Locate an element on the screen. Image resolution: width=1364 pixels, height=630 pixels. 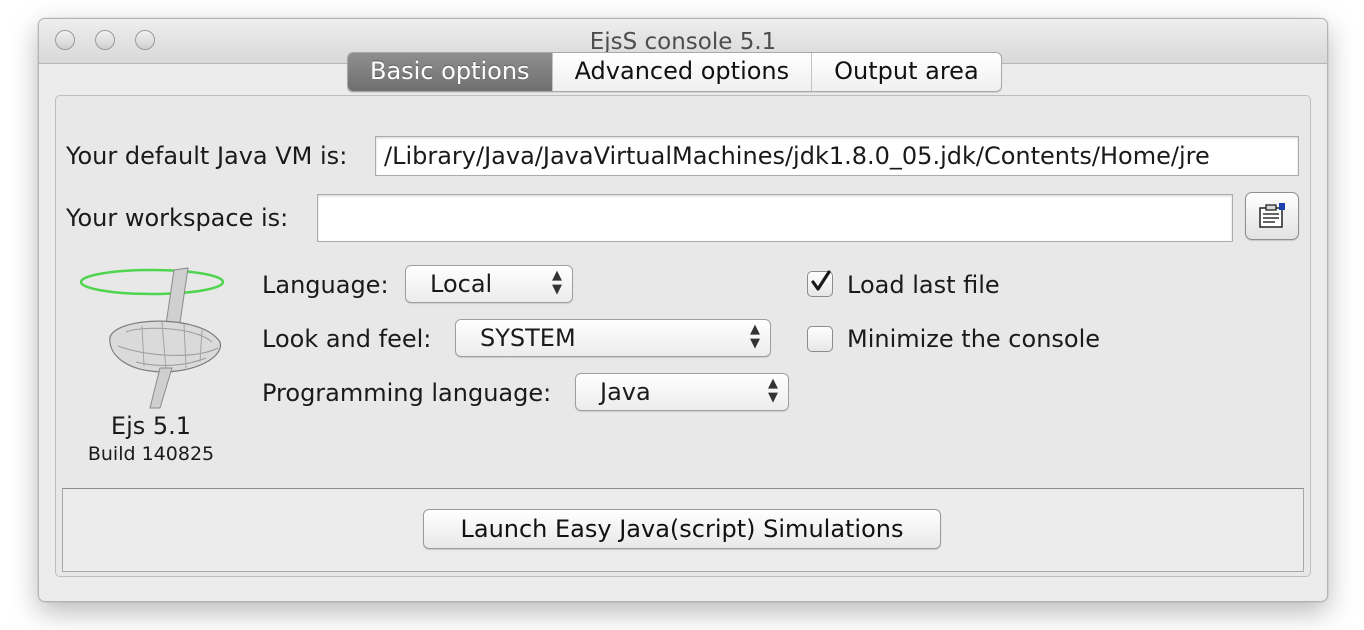
browse-workspace-button is located at coordinates (1272, 216).